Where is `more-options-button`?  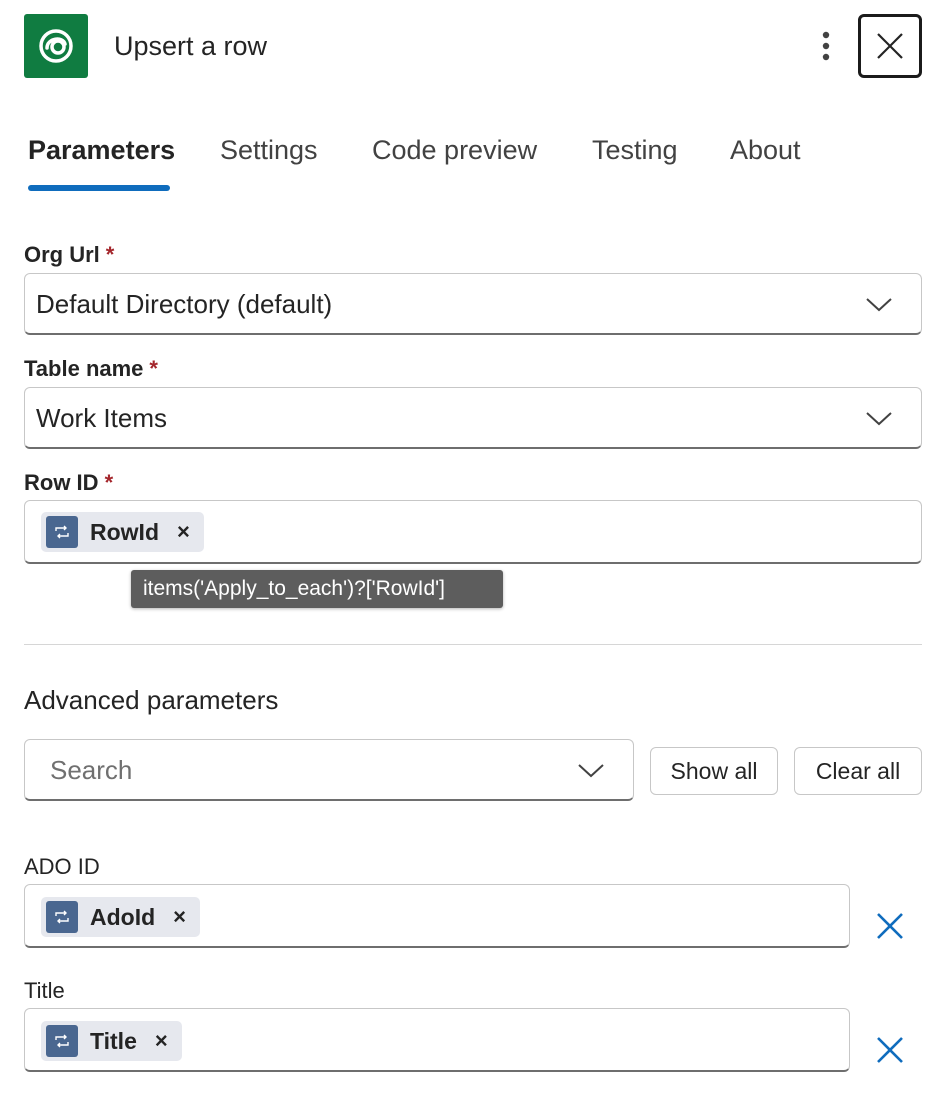 more-options-button is located at coordinates (826, 46).